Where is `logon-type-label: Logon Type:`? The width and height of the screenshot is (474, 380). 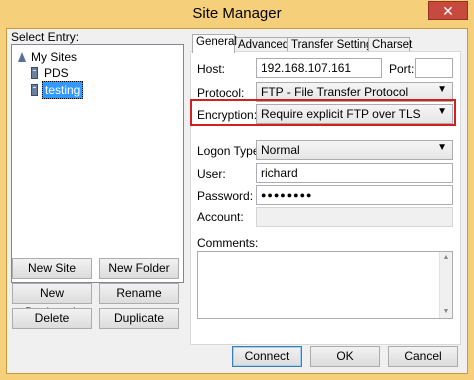
logon-type-label: Logon Type: is located at coordinates (230, 151).